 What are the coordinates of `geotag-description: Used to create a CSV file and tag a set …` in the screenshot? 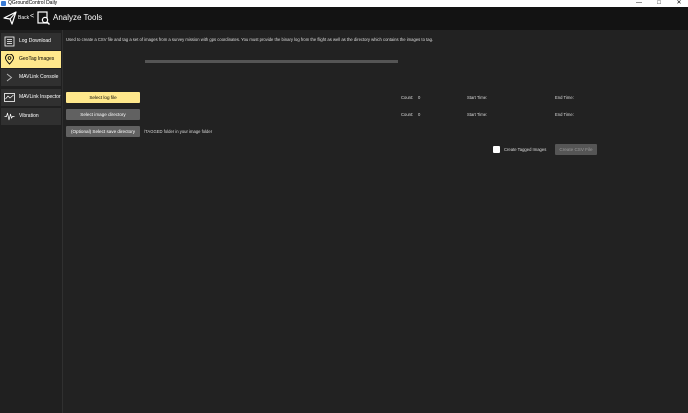 It's located at (250, 39).